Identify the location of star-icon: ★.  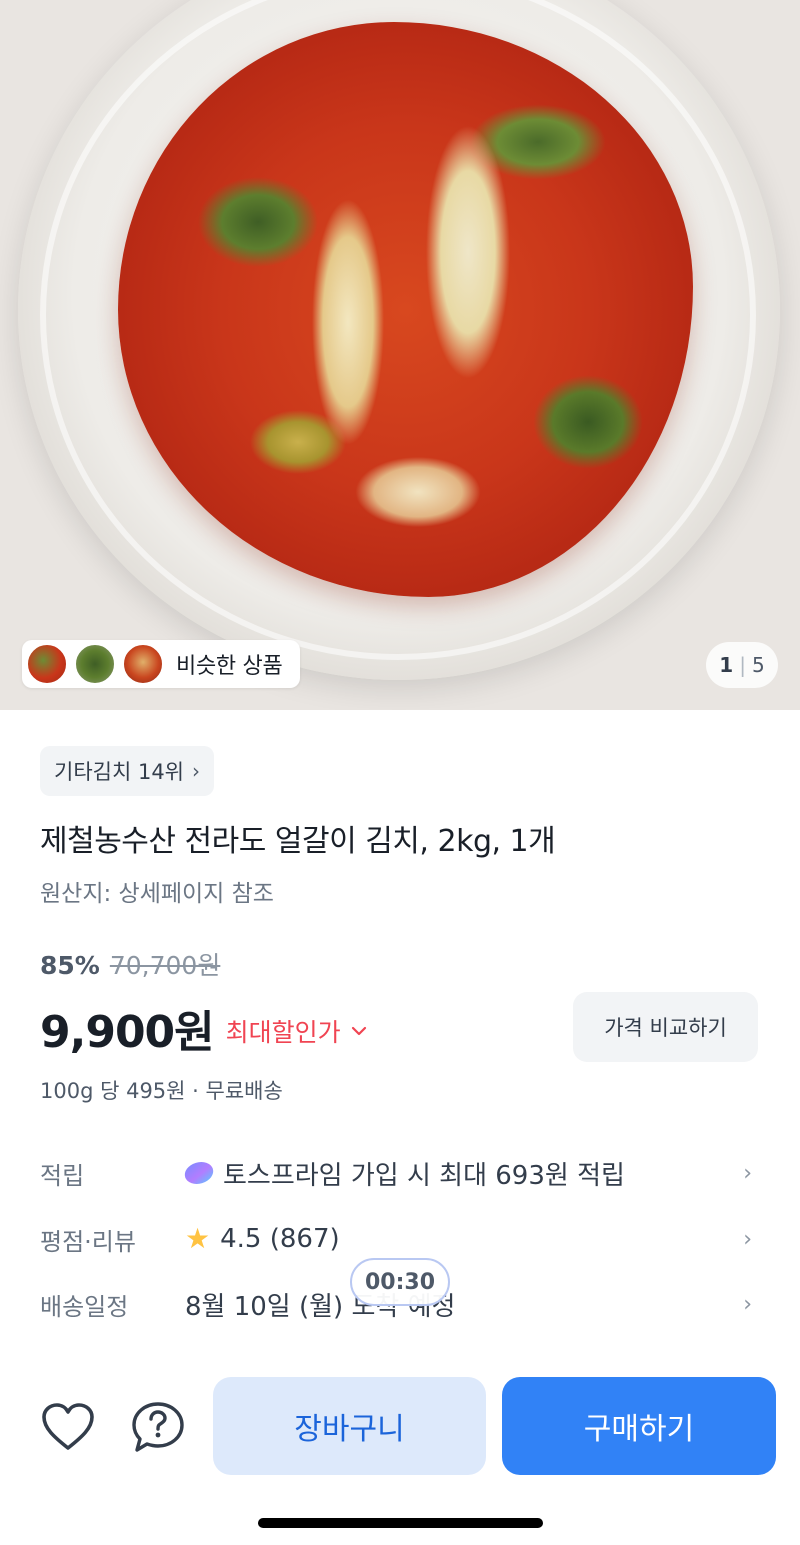
(198, 1238).